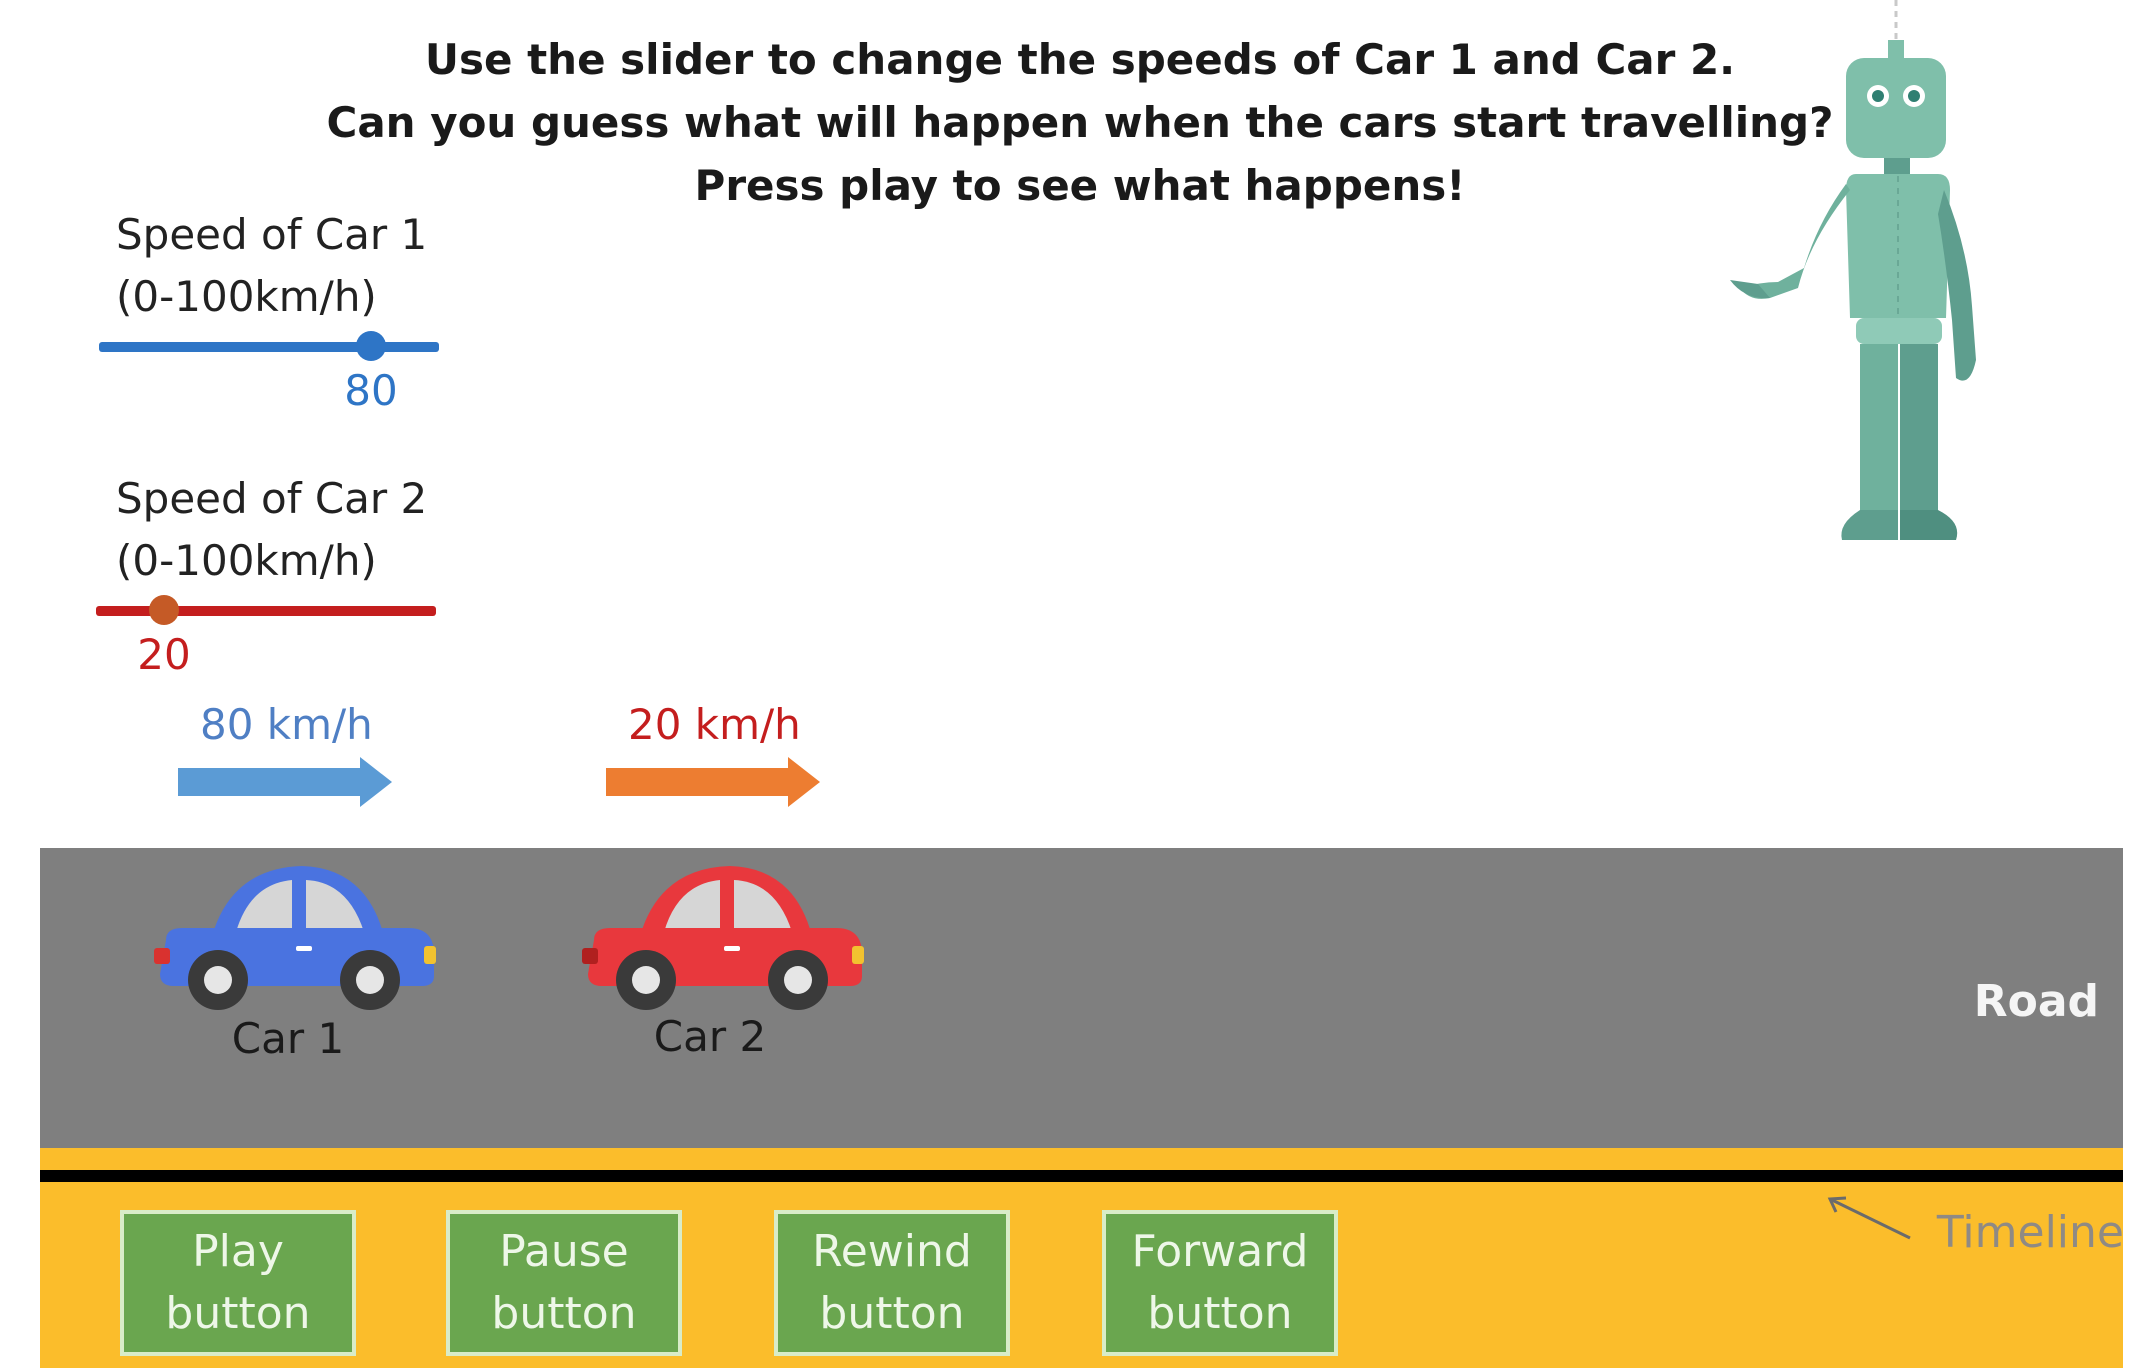 This screenshot has width=2146, height=1368. What do you see at coordinates (1081, 1176) in the screenshot?
I see `timeline-track` at bounding box center [1081, 1176].